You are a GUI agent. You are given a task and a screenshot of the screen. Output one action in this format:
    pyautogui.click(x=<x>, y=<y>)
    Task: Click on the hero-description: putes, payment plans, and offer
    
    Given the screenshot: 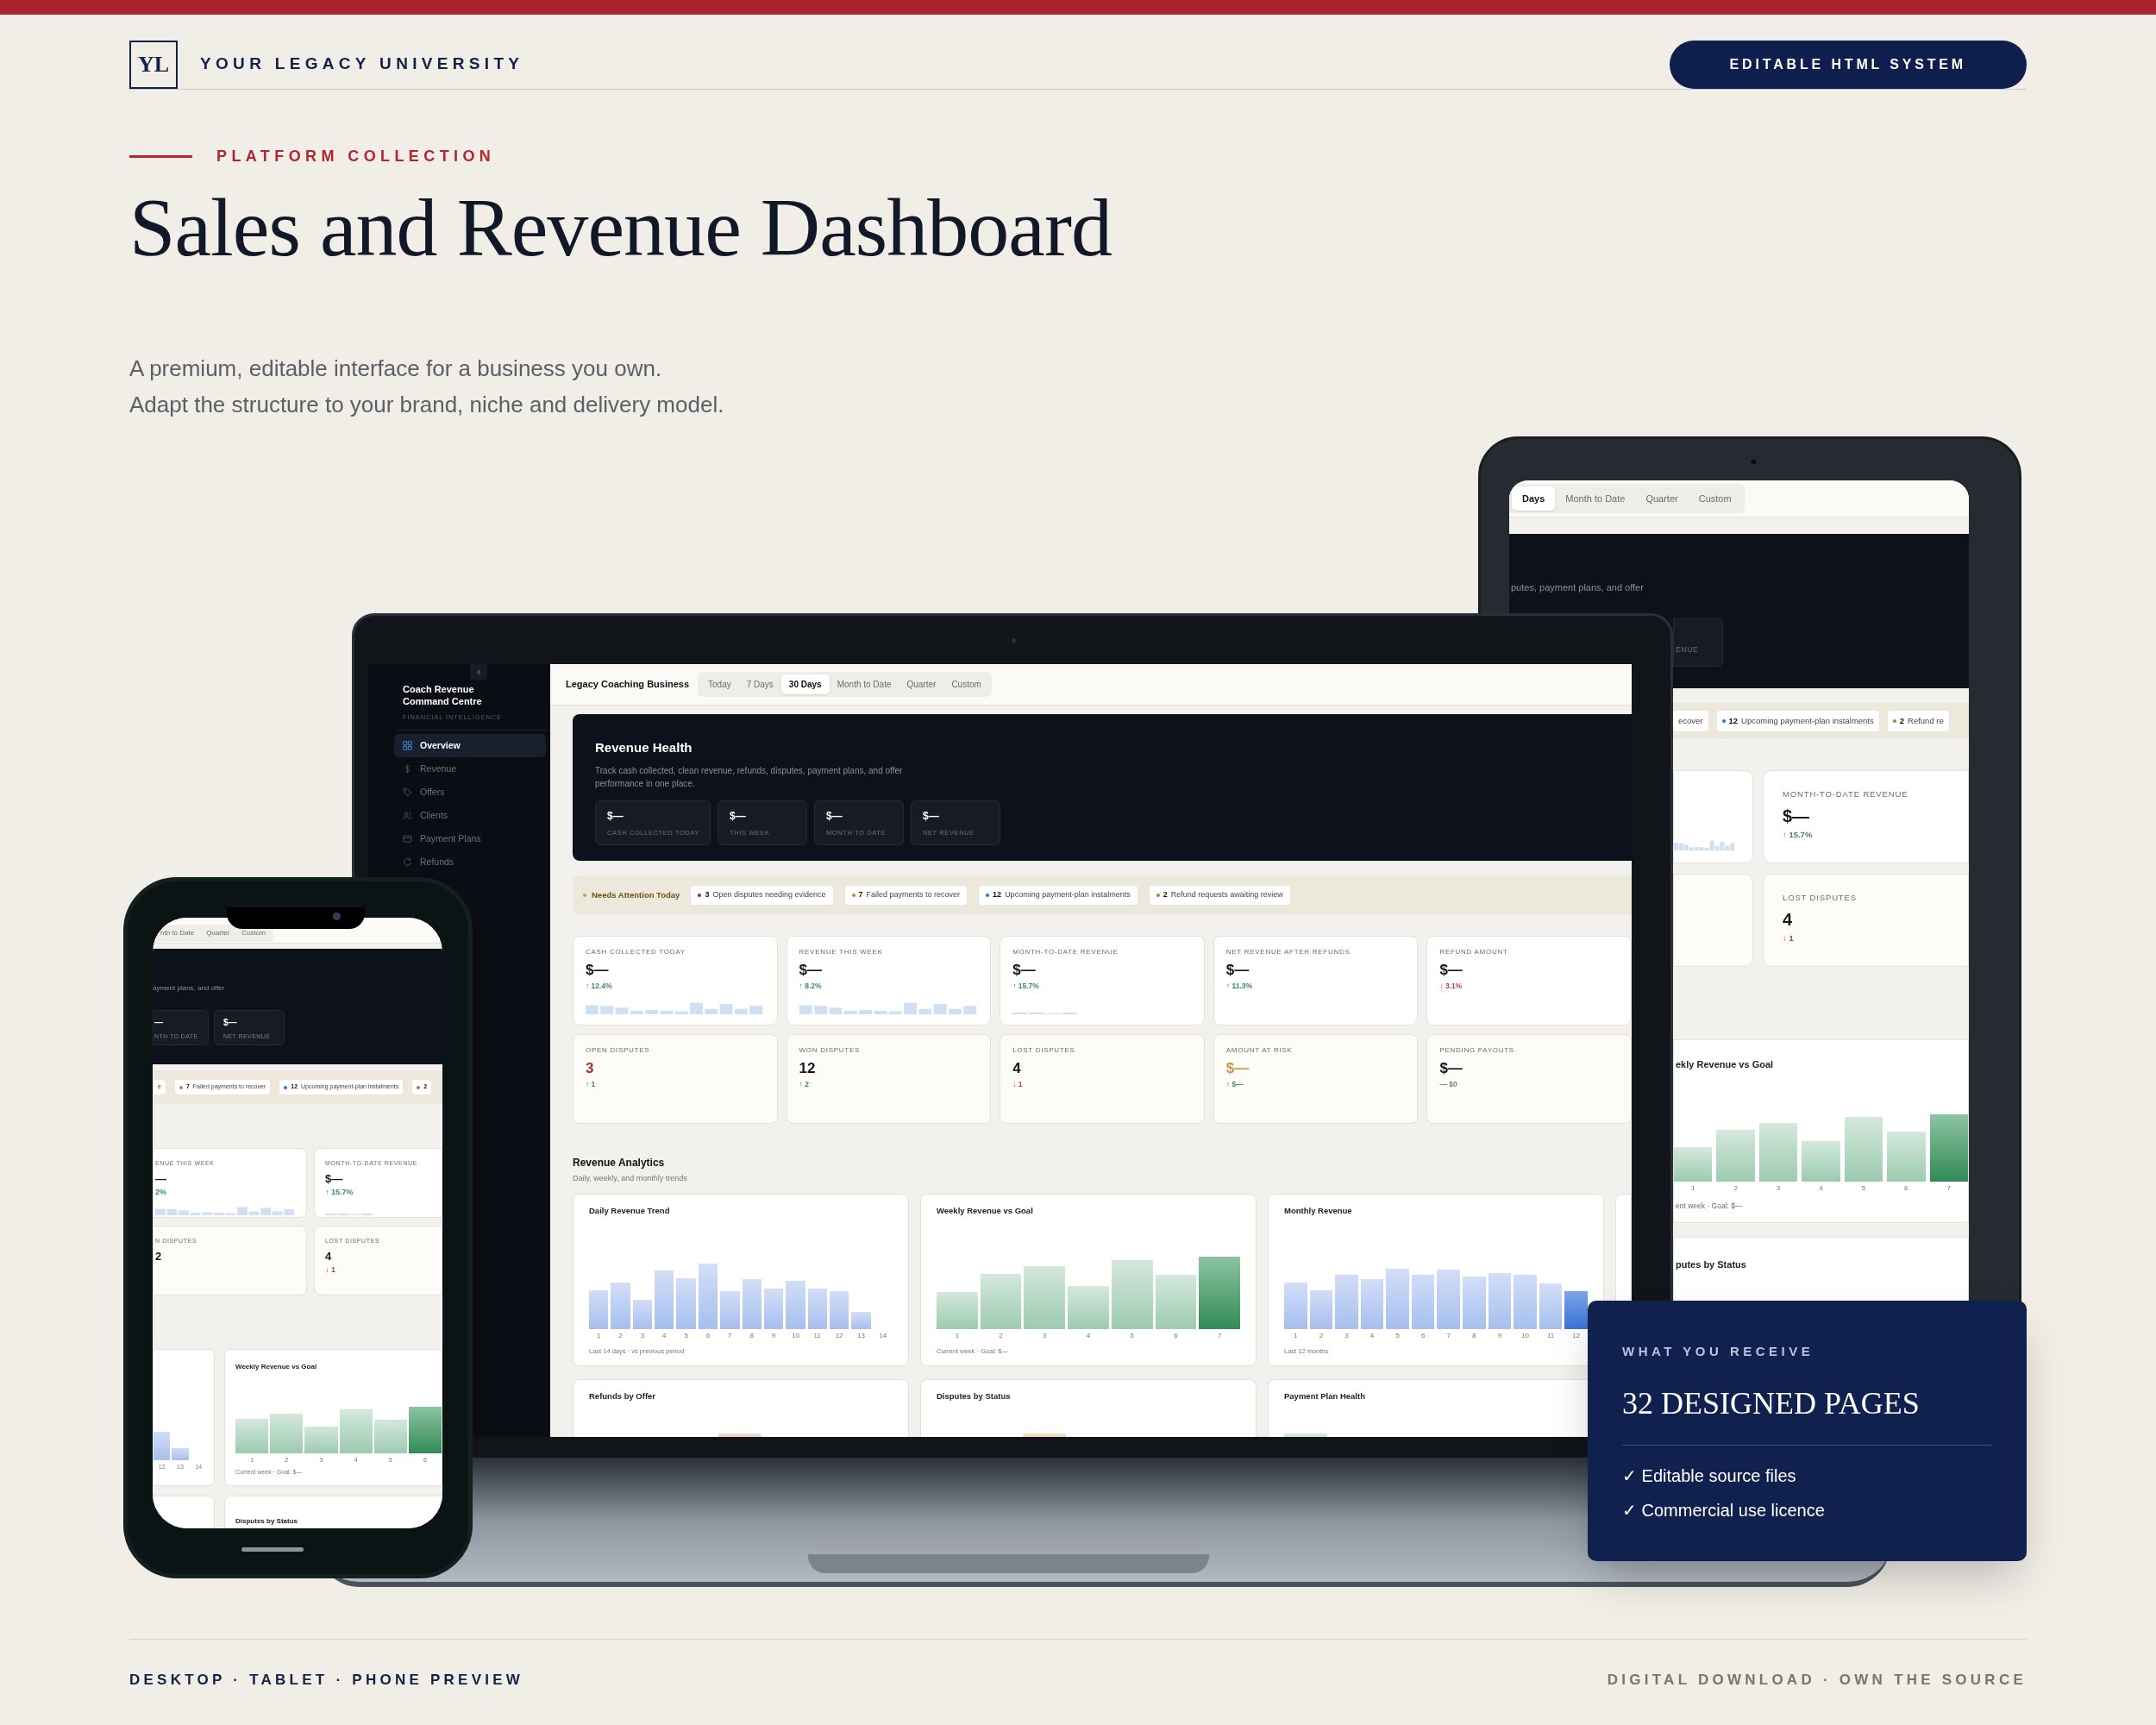 What is the action you would take?
    pyautogui.click(x=1577, y=588)
    